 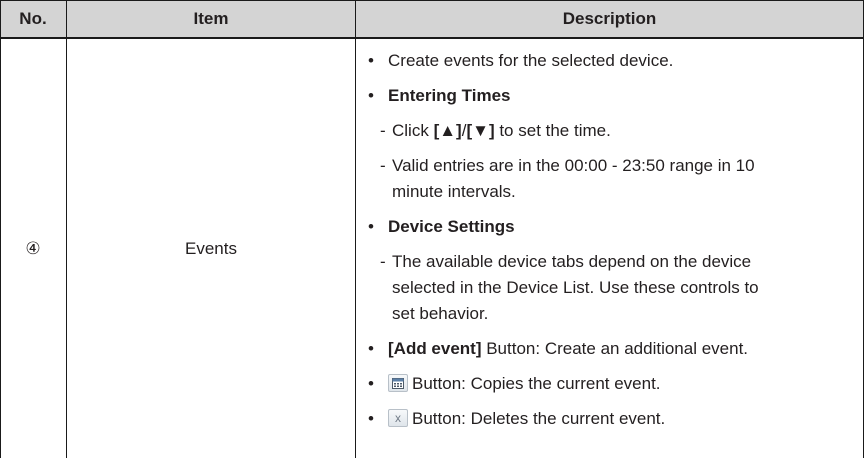 What do you see at coordinates (615, 348) in the screenshot?
I see `text-fragment: Button: Create an additional event.` at bounding box center [615, 348].